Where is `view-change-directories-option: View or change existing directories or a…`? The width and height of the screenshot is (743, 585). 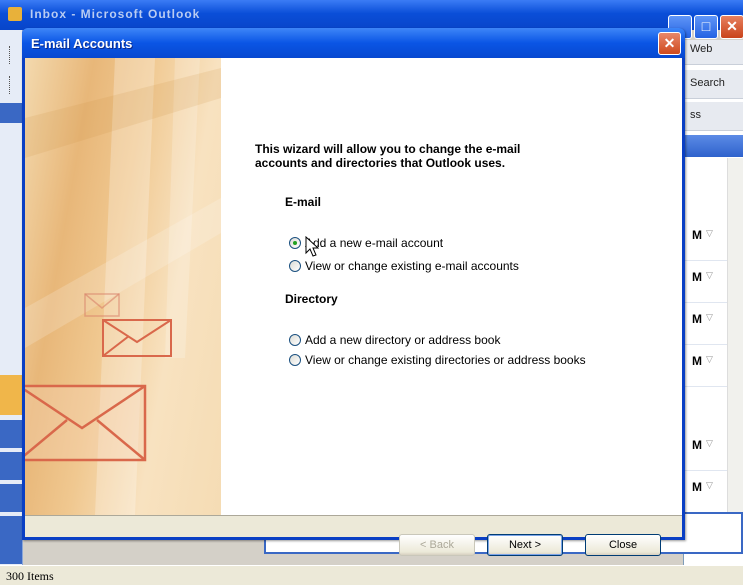 view-change-directories-option: View or change existing directories or a… is located at coordinates (437, 360).